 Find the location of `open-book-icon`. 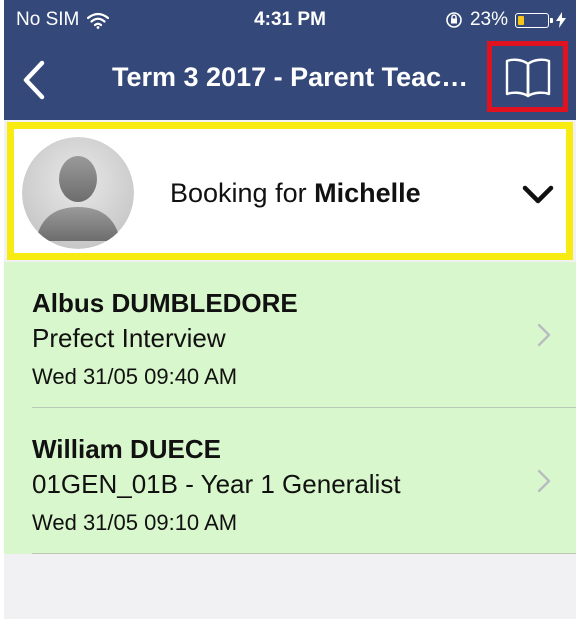

open-book-icon is located at coordinates (527, 77).